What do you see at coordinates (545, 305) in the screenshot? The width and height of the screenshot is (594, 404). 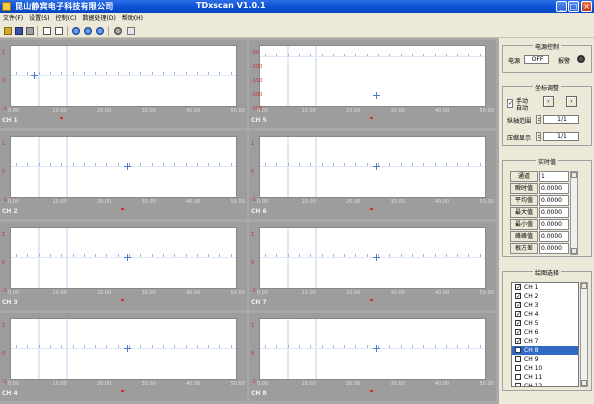 I see `channel-list-item: ✓ CH 3` at bounding box center [545, 305].